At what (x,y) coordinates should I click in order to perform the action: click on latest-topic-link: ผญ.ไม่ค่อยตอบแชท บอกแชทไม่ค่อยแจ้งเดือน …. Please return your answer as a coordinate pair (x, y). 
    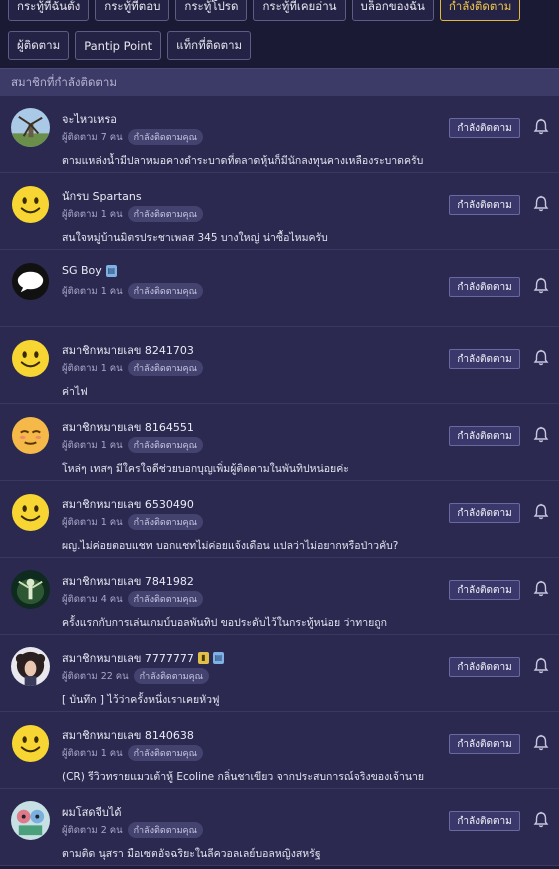
    Looking at the image, I should click on (230, 545).